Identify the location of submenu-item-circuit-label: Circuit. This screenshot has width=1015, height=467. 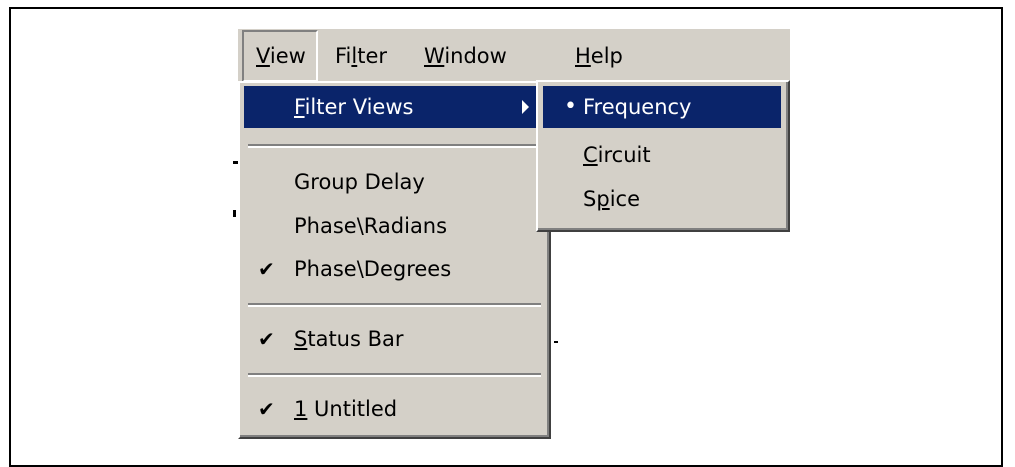
(617, 155).